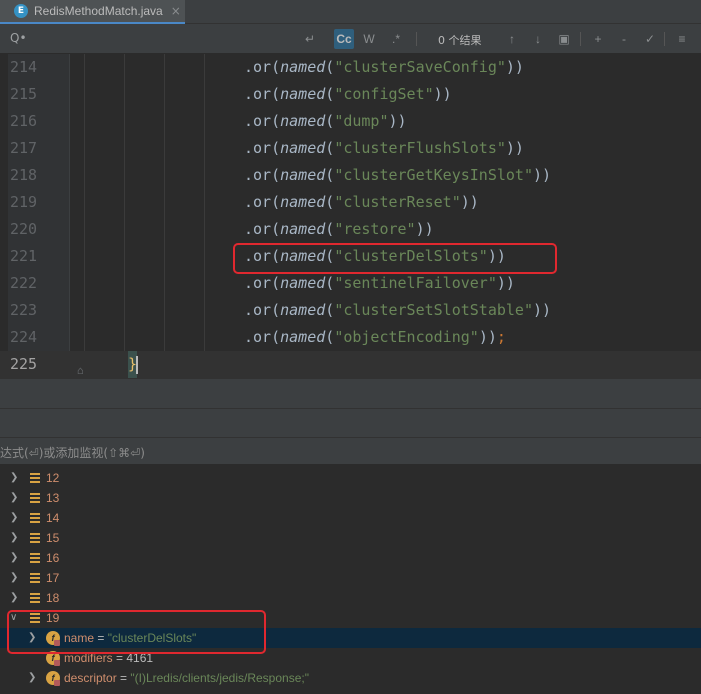 The image size is (701, 694). Describe the element at coordinates (350, 450) in the screenshot. I see `watch-expression-input: 达式(⏎)或添加监视(⇧⌘⏎)` at that location.